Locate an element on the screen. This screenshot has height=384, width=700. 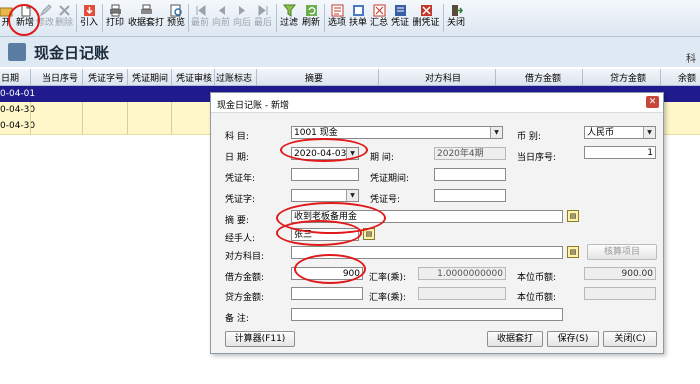
open-button: 开 is located at coordinates (6, 18).